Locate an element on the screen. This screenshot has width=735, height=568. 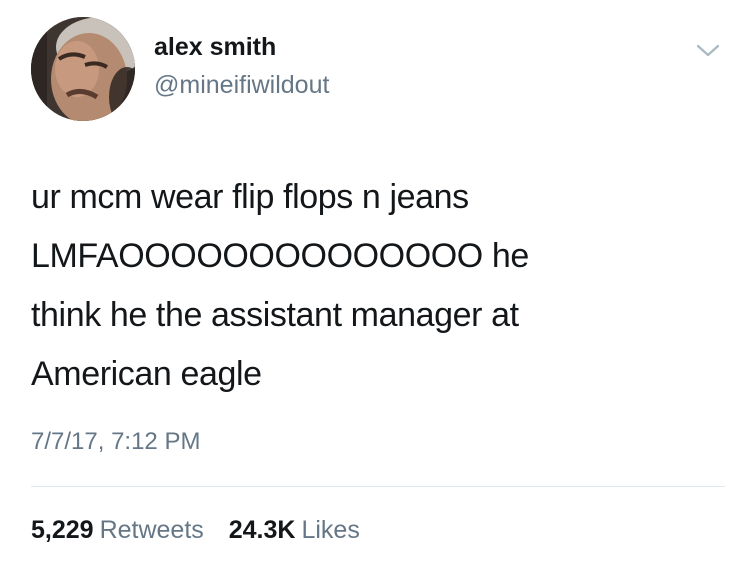
likes-label: Likes is located at coordinates (330, 530).